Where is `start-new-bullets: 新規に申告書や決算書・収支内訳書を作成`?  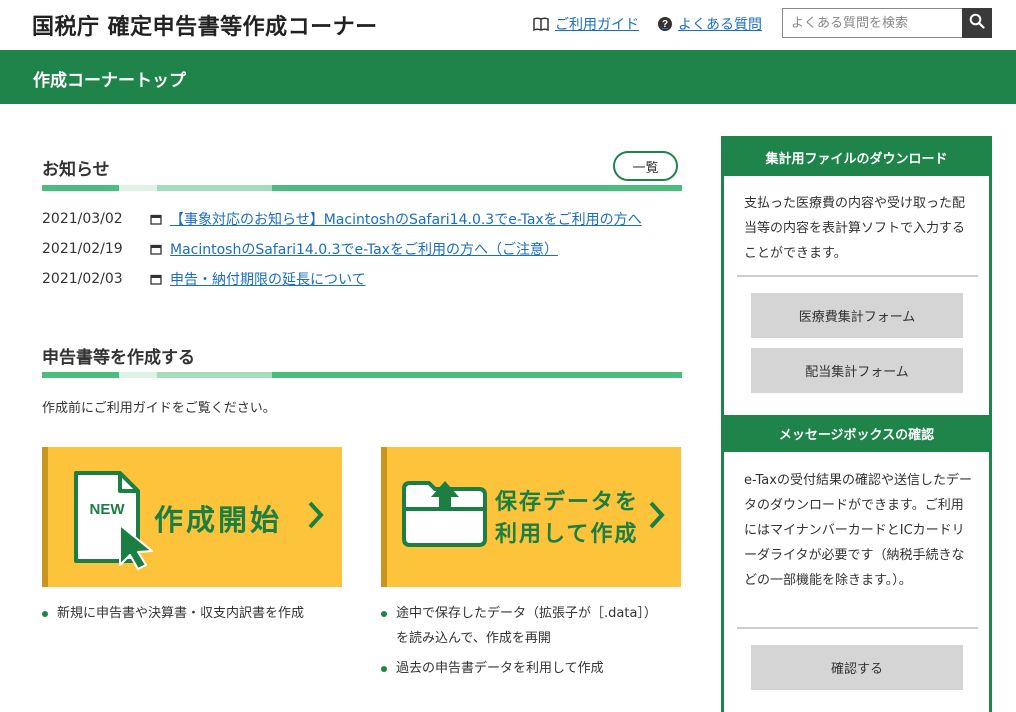
start-new-bullets: 新規に申告書や決算書・収支内訳書を作成 is located at coordinates (173, 613).